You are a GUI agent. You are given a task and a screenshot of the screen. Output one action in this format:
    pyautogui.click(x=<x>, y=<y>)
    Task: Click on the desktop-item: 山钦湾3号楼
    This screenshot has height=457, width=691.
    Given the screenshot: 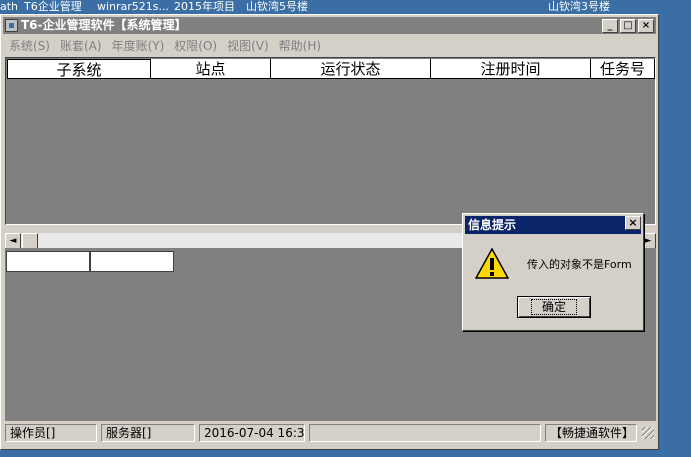 What is the action you would take?
    pyautogui.click(x=579, y=7)
    